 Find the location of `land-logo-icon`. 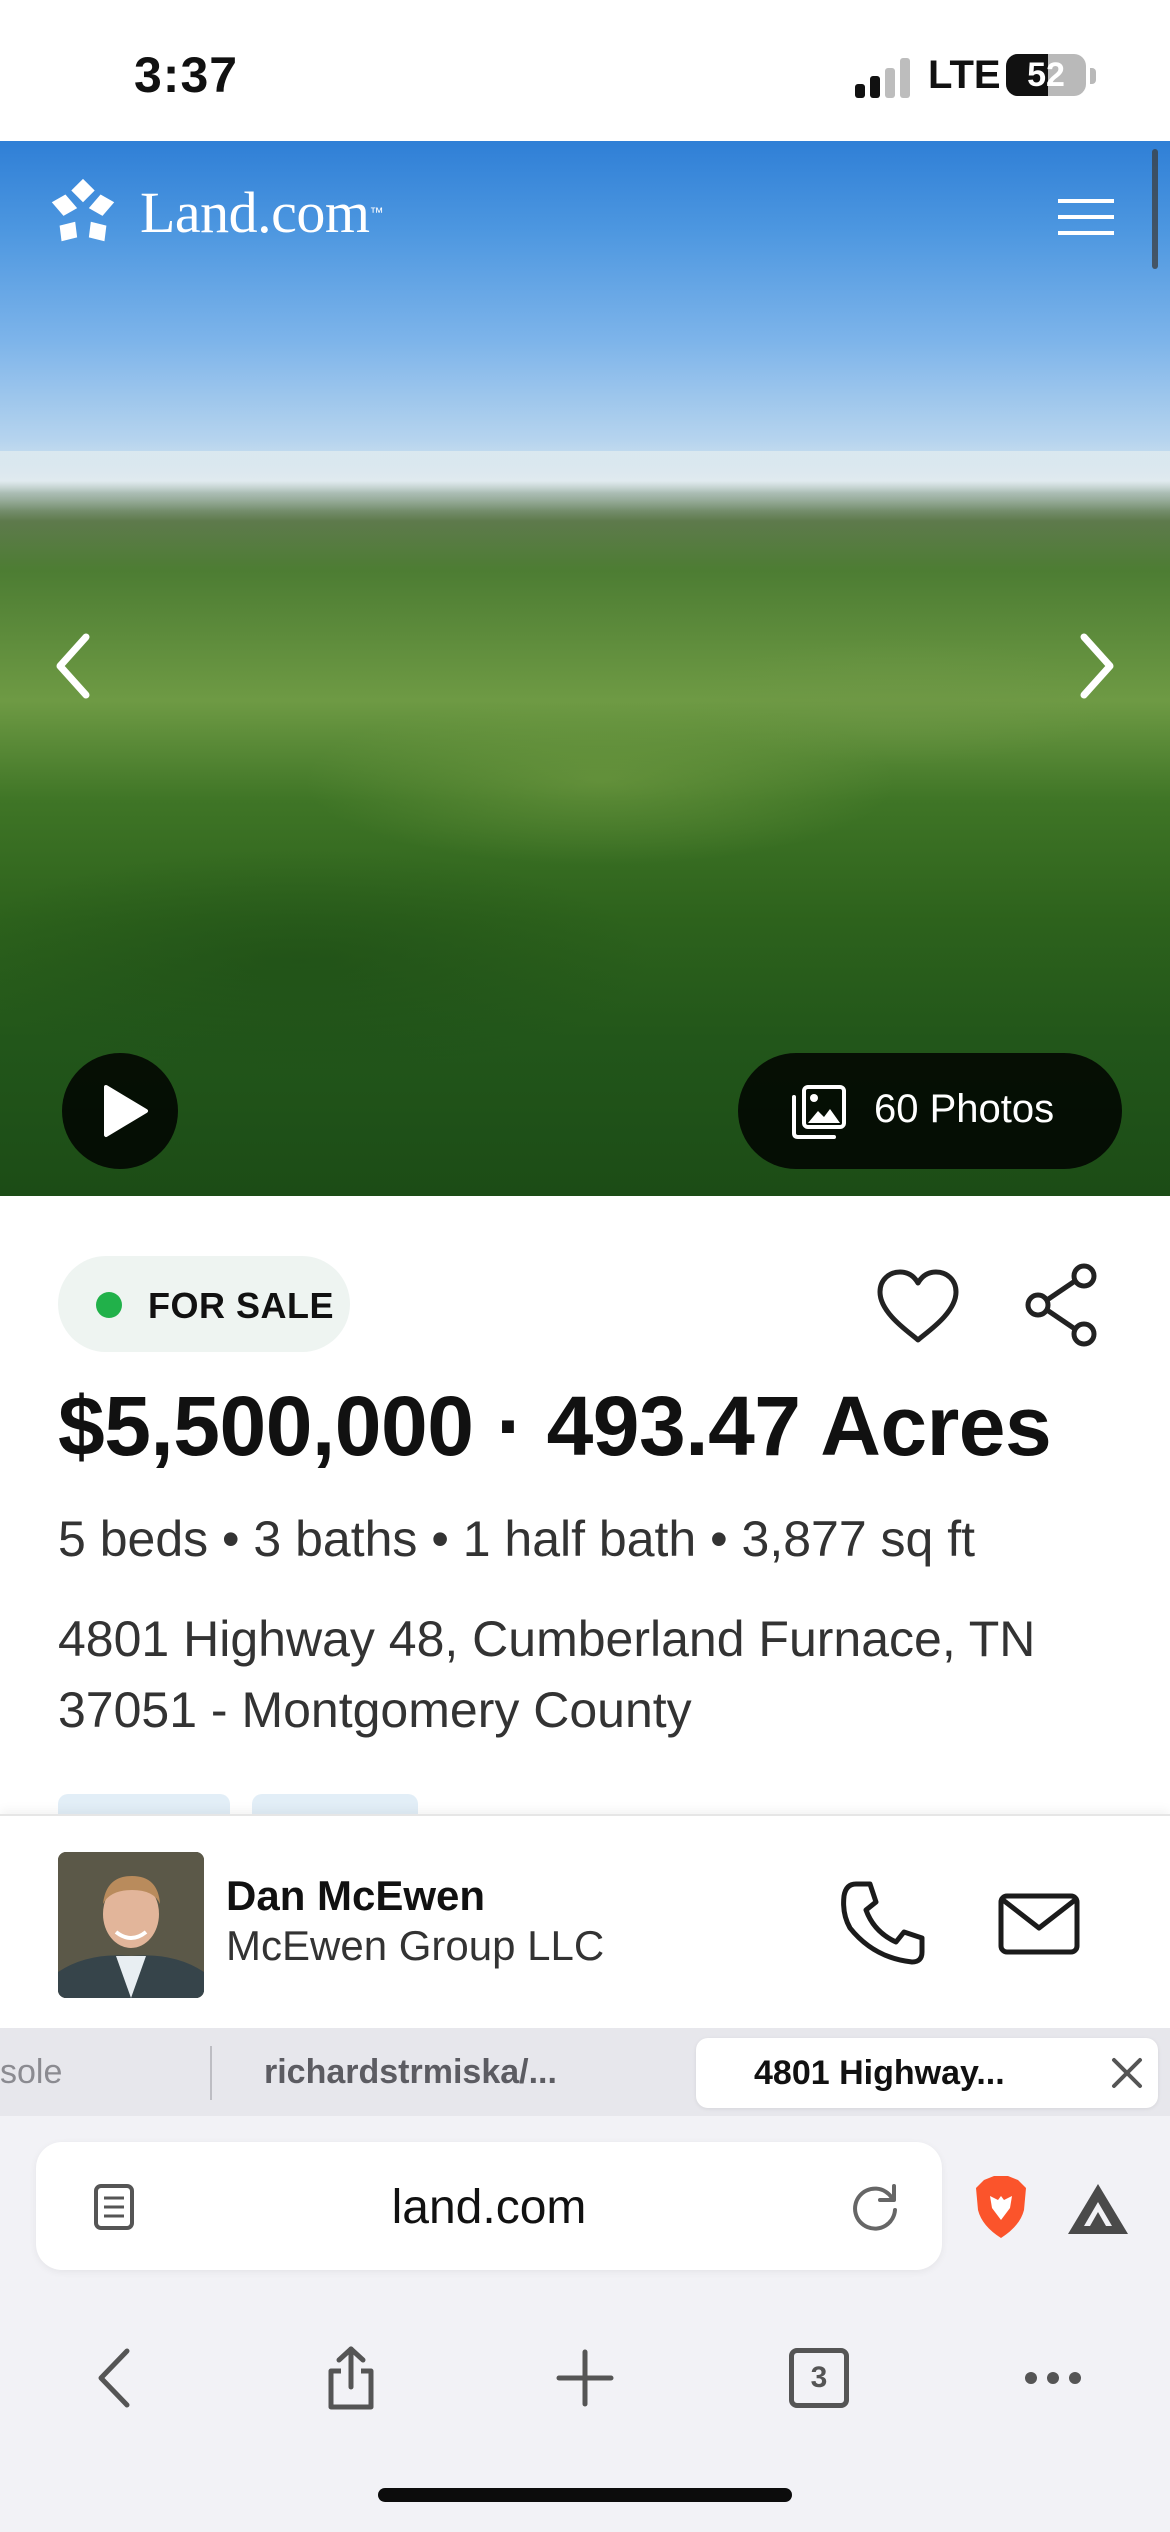

land-logo-icon is located at coordinates (83, 210).